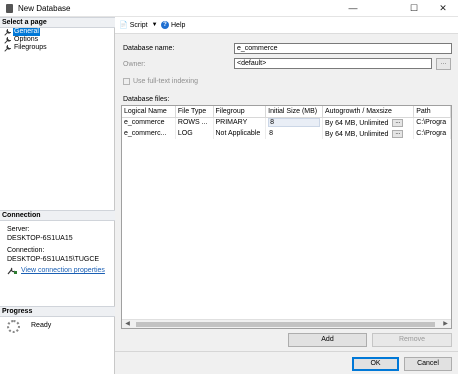 The image size is (458, 374). I want to click on horizontal-scrollbar: ◀ ▶, so click(286, 323).